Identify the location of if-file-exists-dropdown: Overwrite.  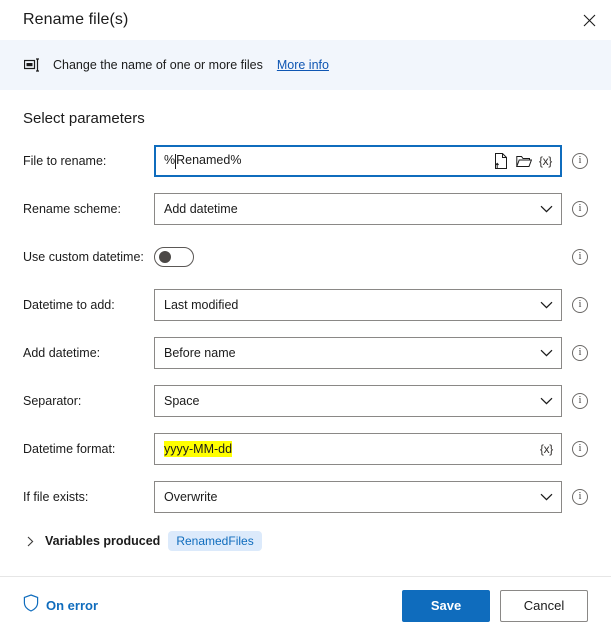
(358, 497).